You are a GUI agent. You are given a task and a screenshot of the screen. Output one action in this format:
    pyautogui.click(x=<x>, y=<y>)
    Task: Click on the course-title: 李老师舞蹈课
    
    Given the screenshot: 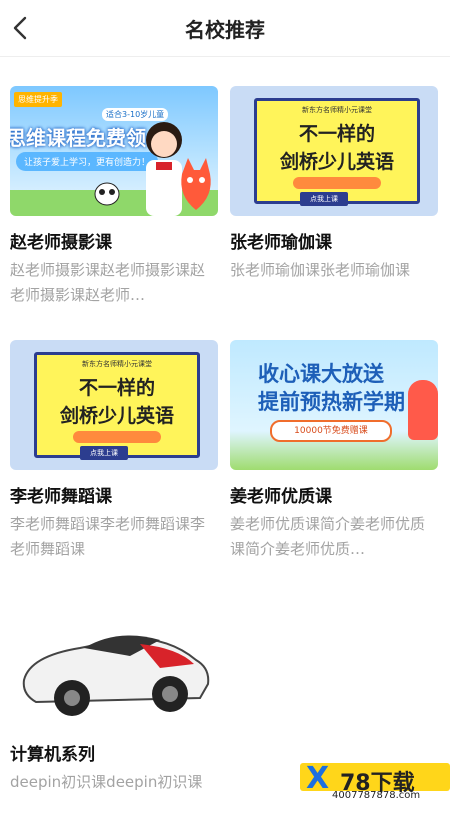 What is the action you would take?
    pyautogui.click(x=61, y=497)
    